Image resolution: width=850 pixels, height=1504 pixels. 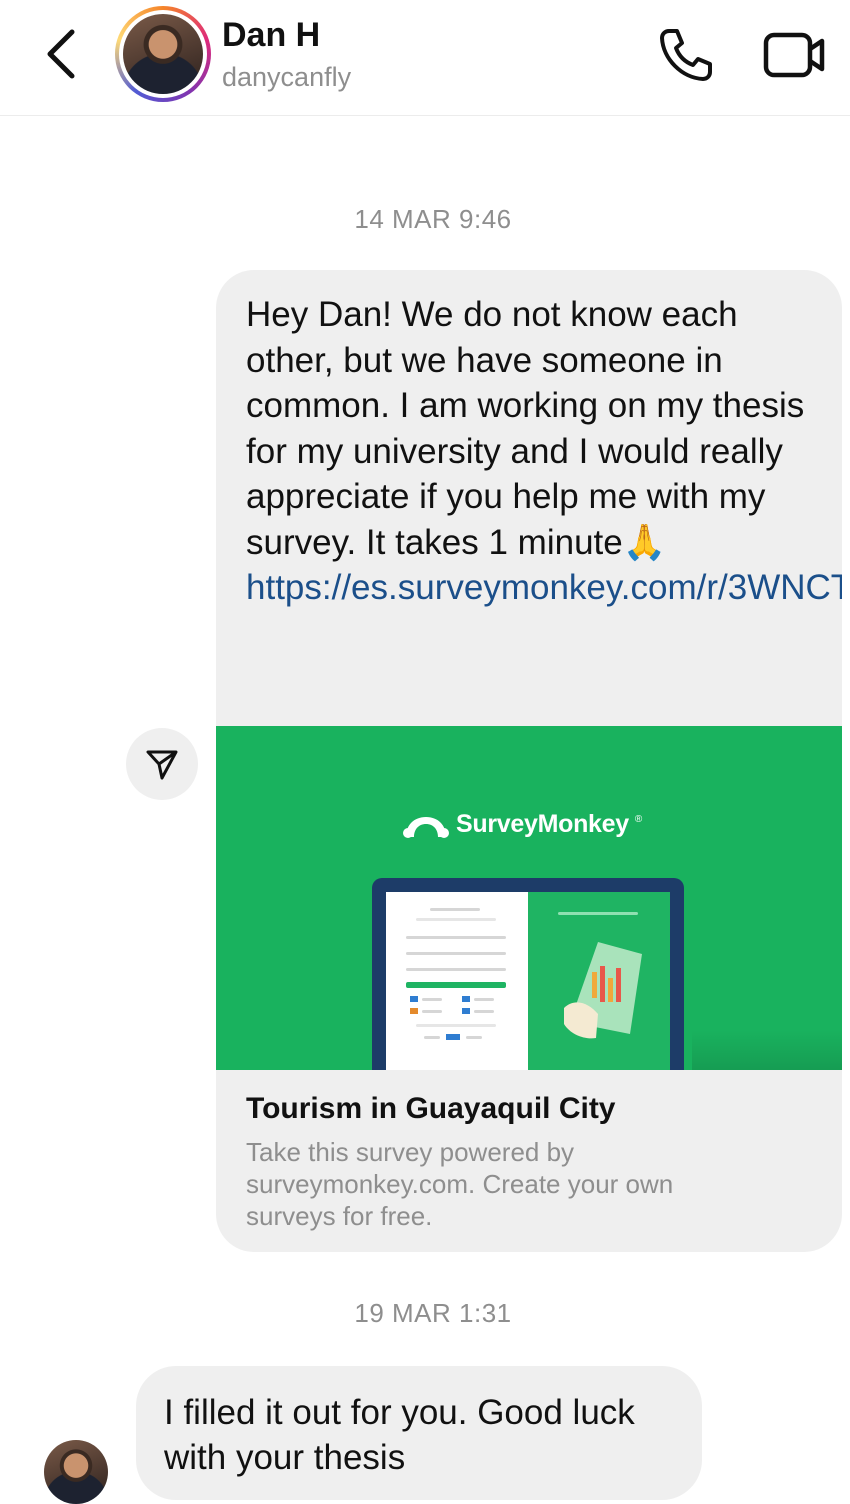 I want to click on contact-handle: danycanfly, so click(x=286, y=77).